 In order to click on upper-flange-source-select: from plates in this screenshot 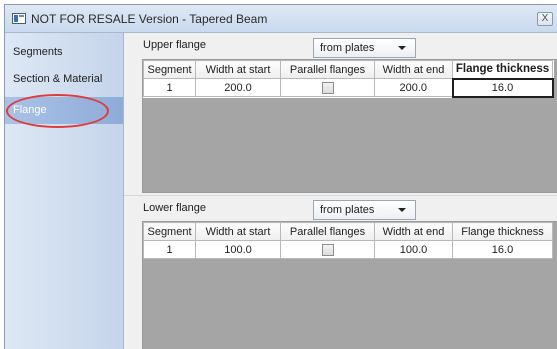, I will do `click(364, 48)`.